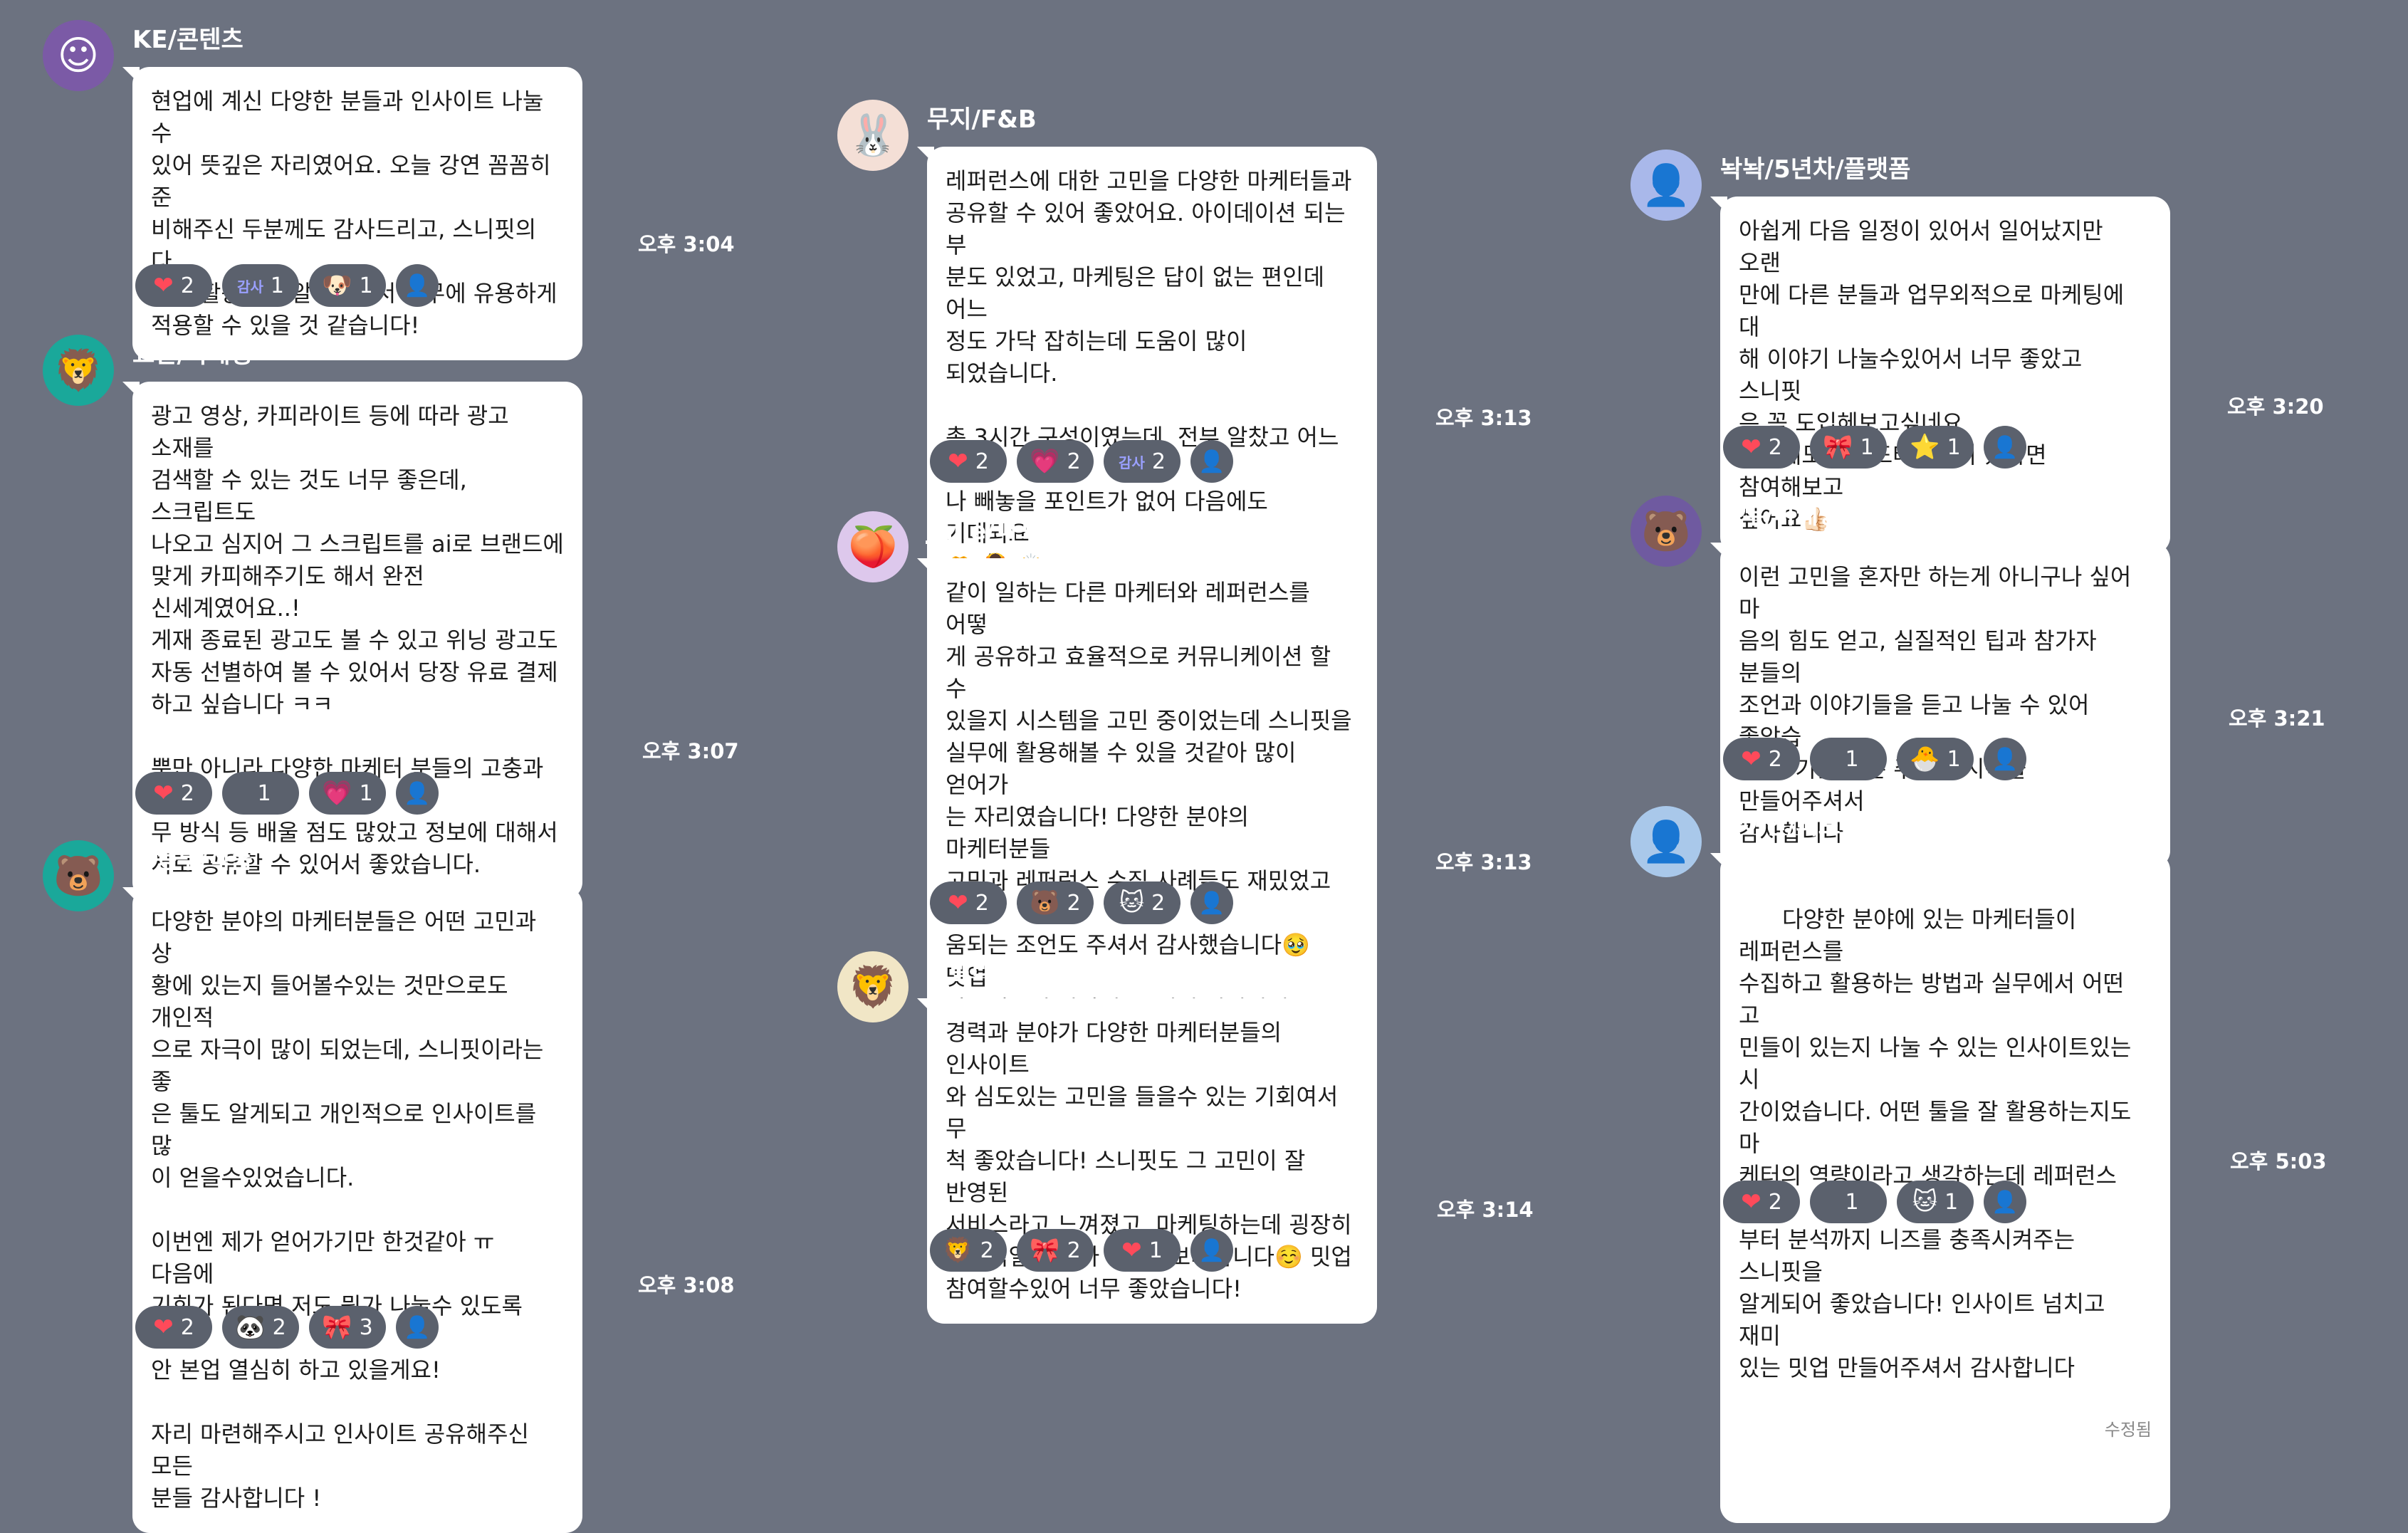 This screenshot has width=2408, height=1533. What do you see at coordinates (1815, 169) in the screenshot?
I see `sender-name: 놕놕/5년차/플랫폼` at bounding box center [1815, 169].